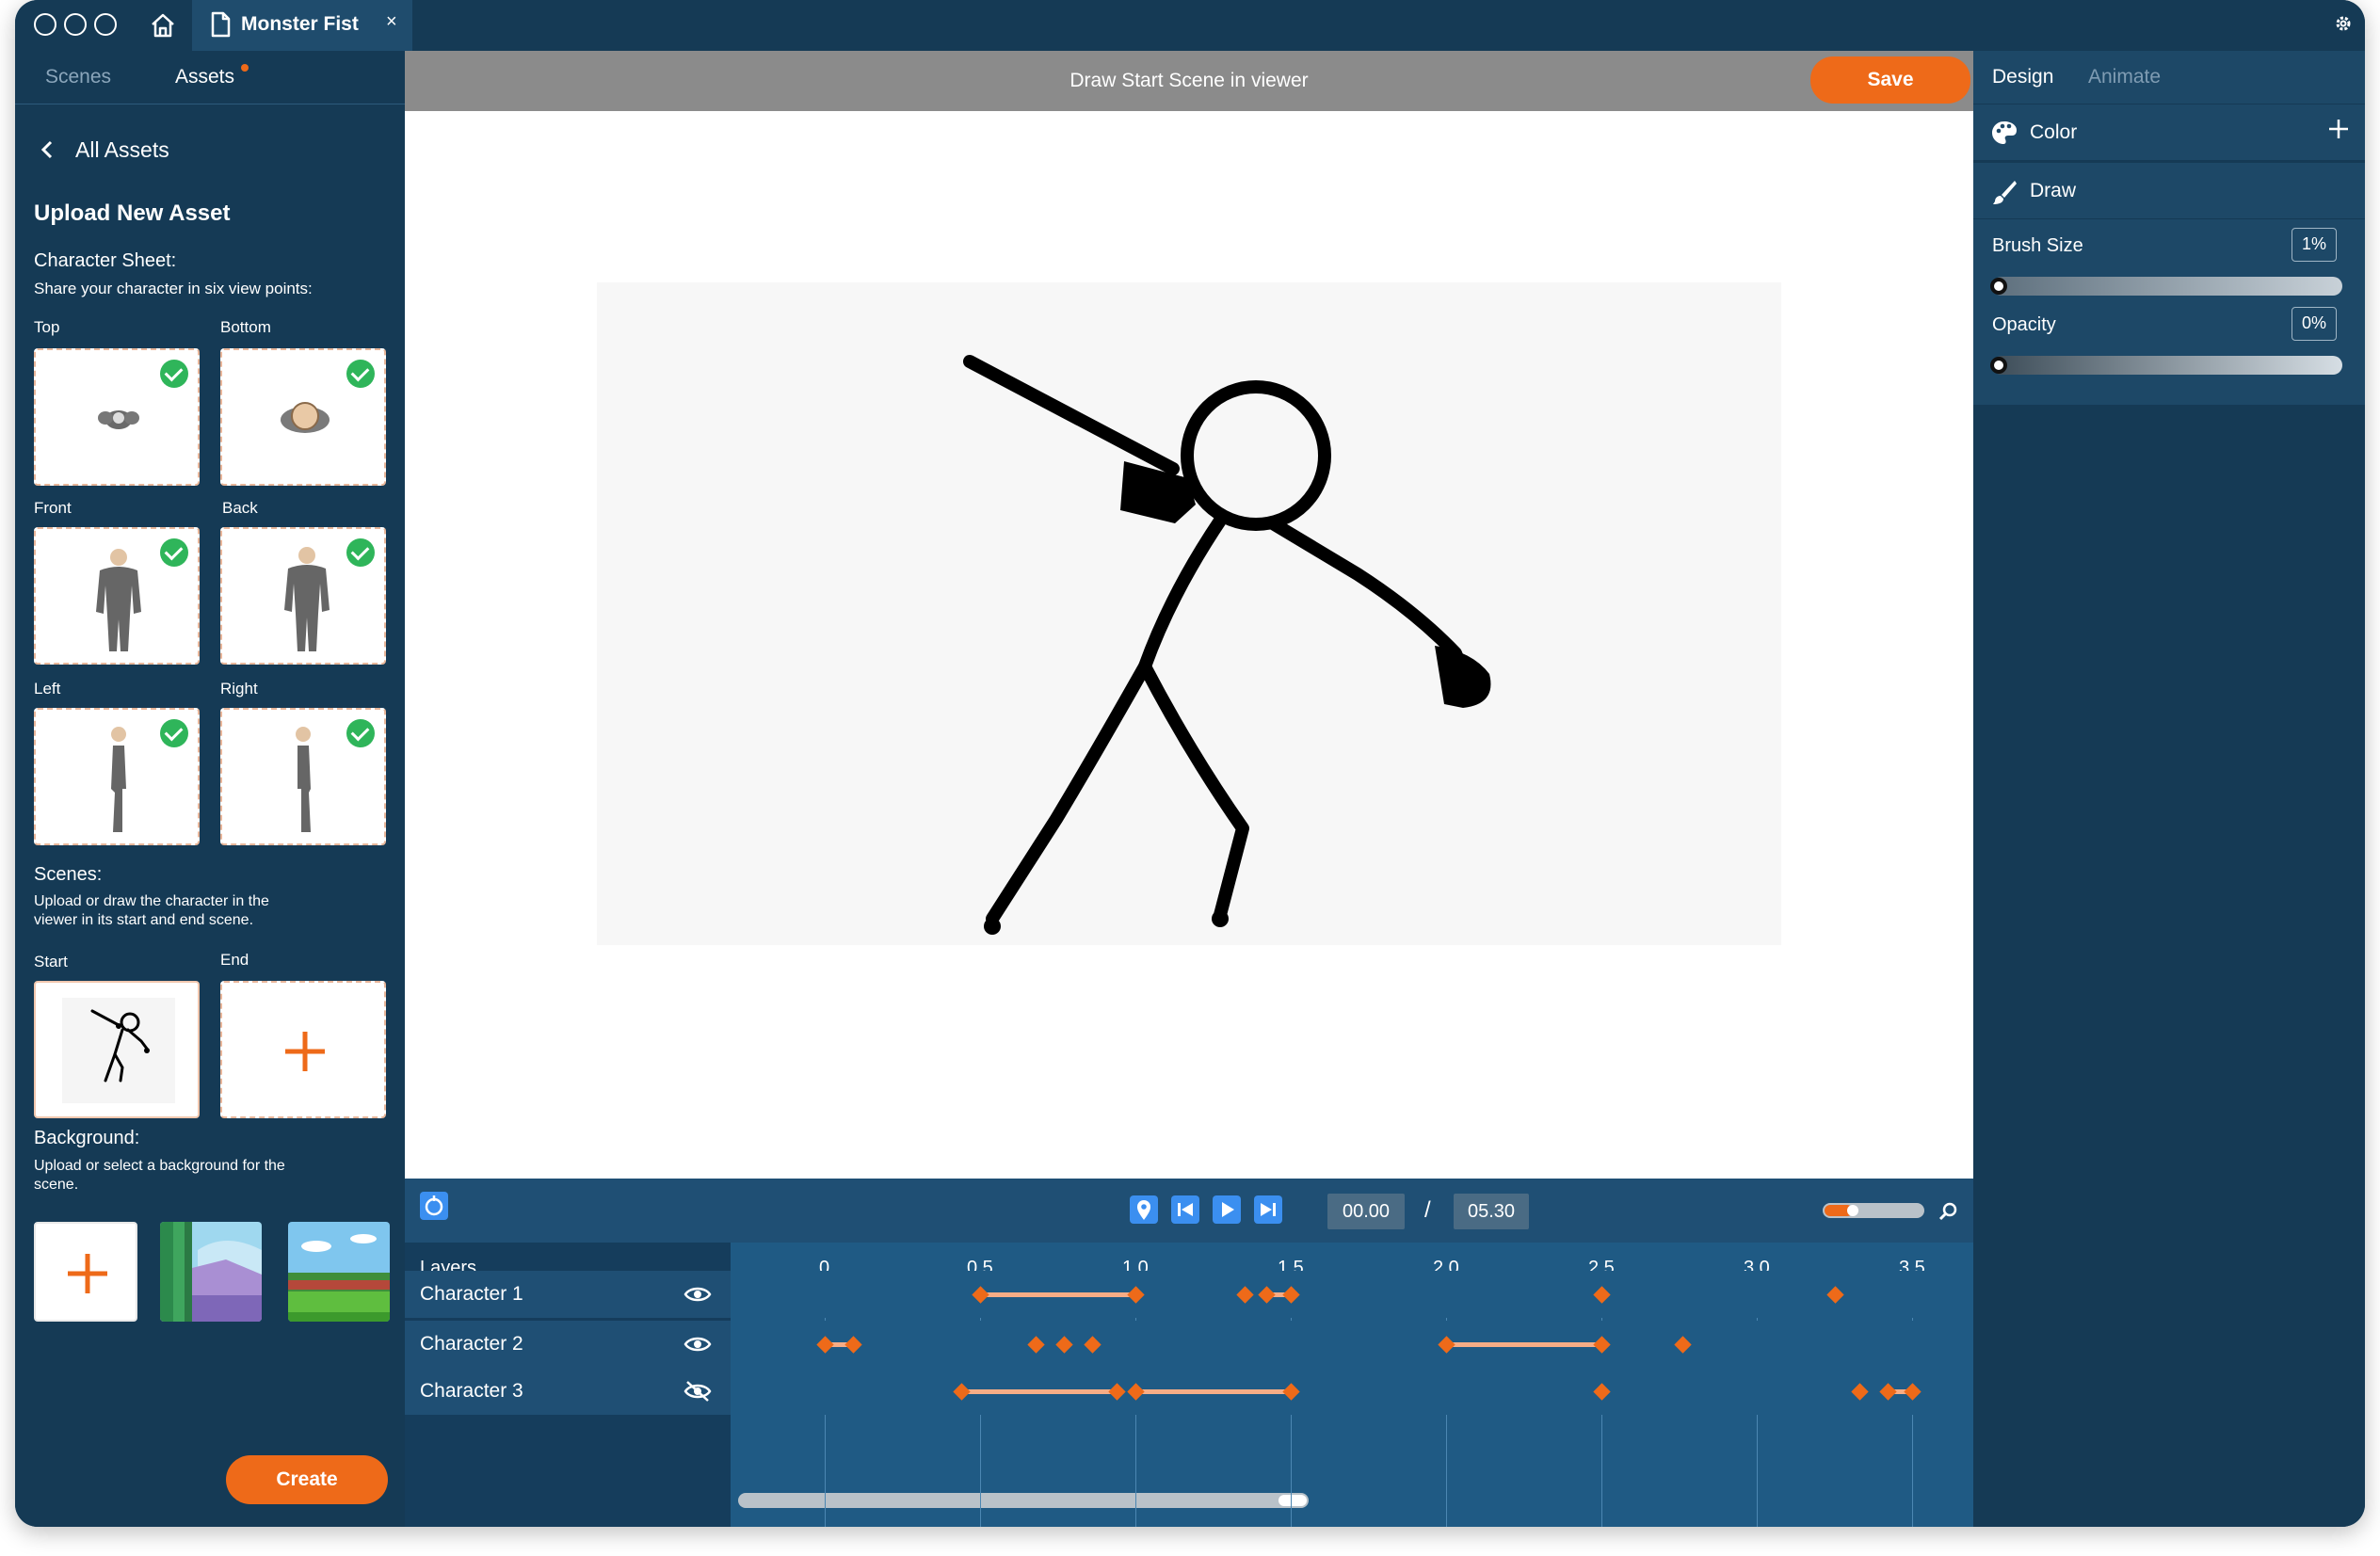 The height and width of the screenshot is (1556, 2380). What do you see at coordinates (117, 1049) in the screenshot?
I see `scene-slot-start` at bounding box center [117, 1049].